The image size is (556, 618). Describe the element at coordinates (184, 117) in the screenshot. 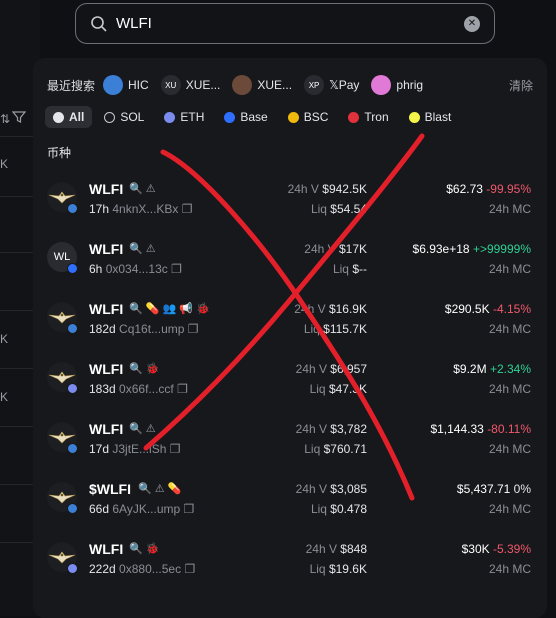

I see `chain-filter-eth: ETH` at that location.